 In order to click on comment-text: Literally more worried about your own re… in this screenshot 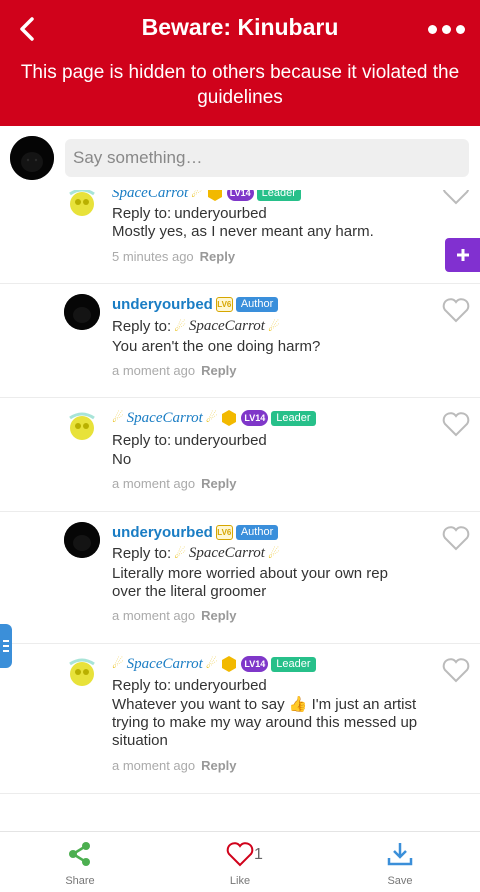, I will do `click(272, 583)`.